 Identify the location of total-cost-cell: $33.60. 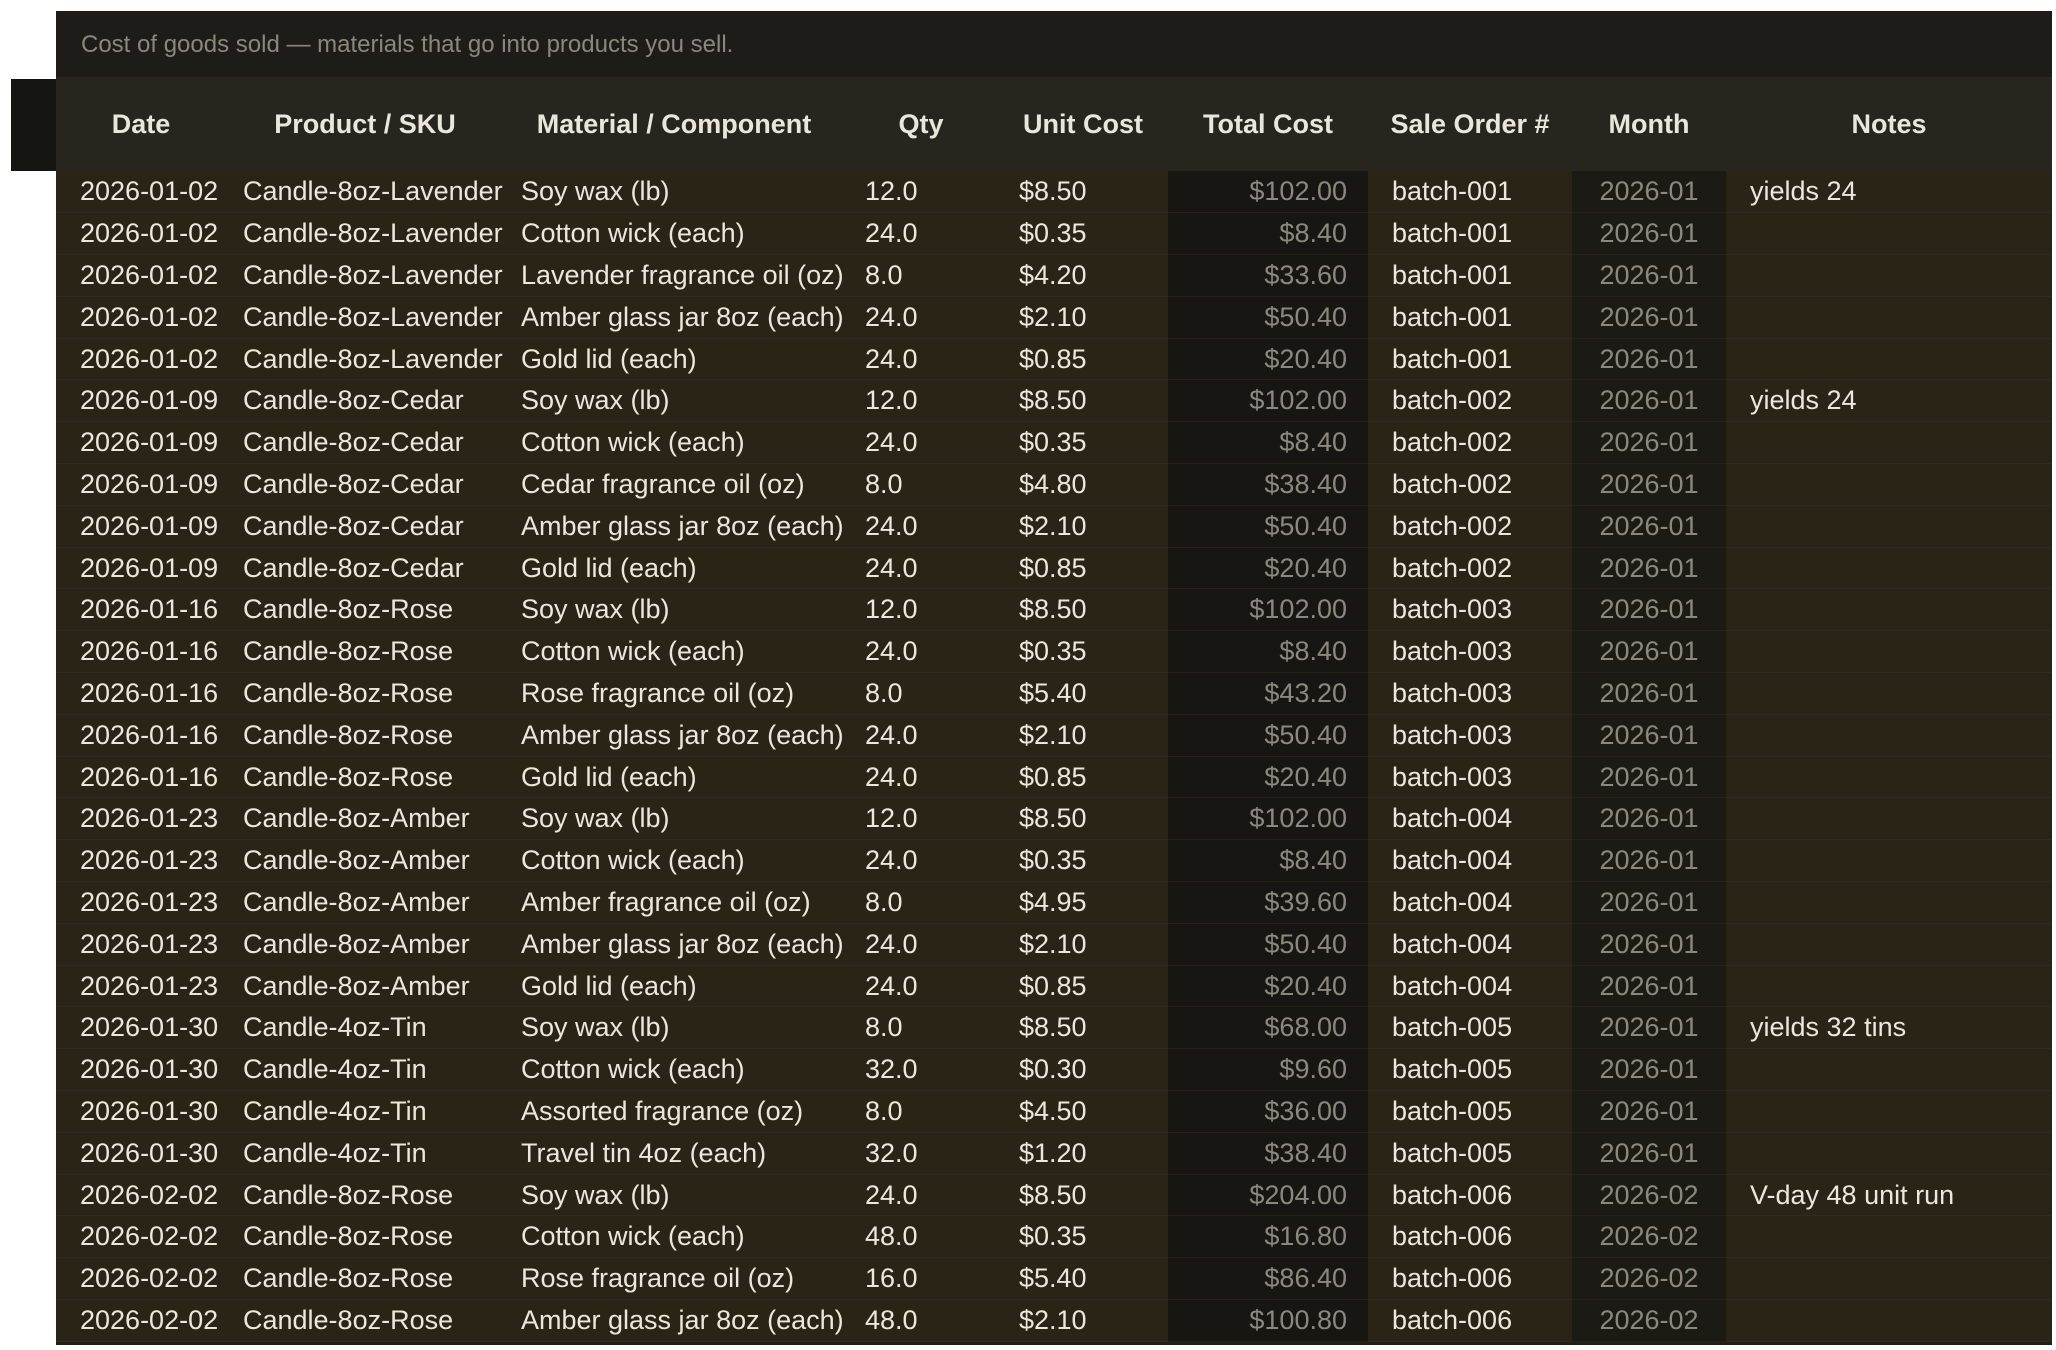
(1268, 275).